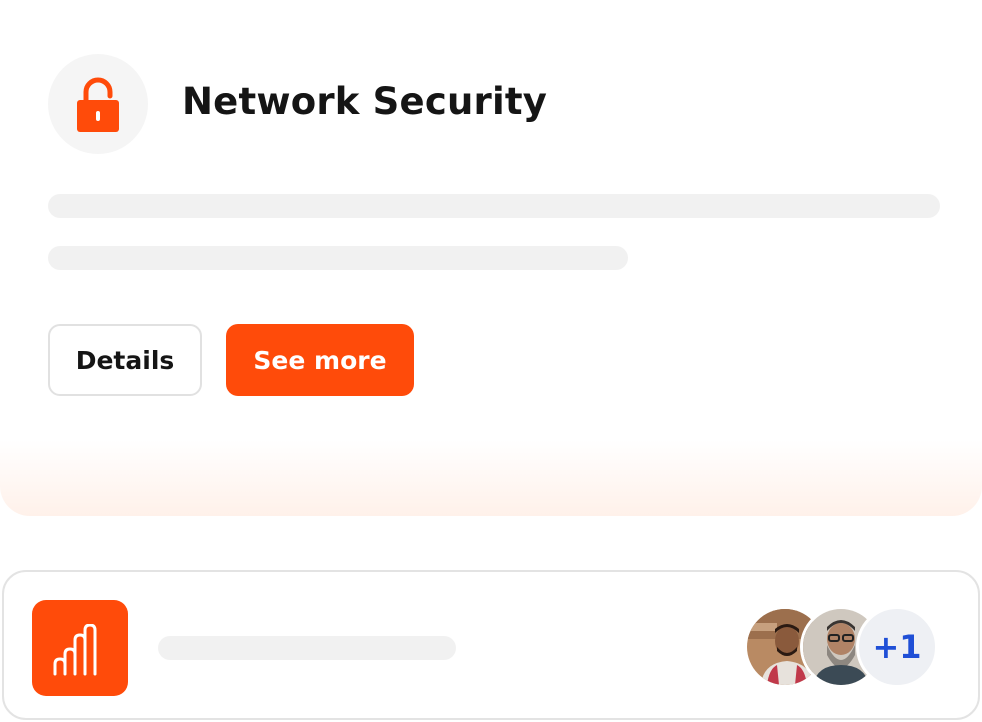 The image size is (982, 722). I want to click on more-members-count: +1, so click(897, 647).